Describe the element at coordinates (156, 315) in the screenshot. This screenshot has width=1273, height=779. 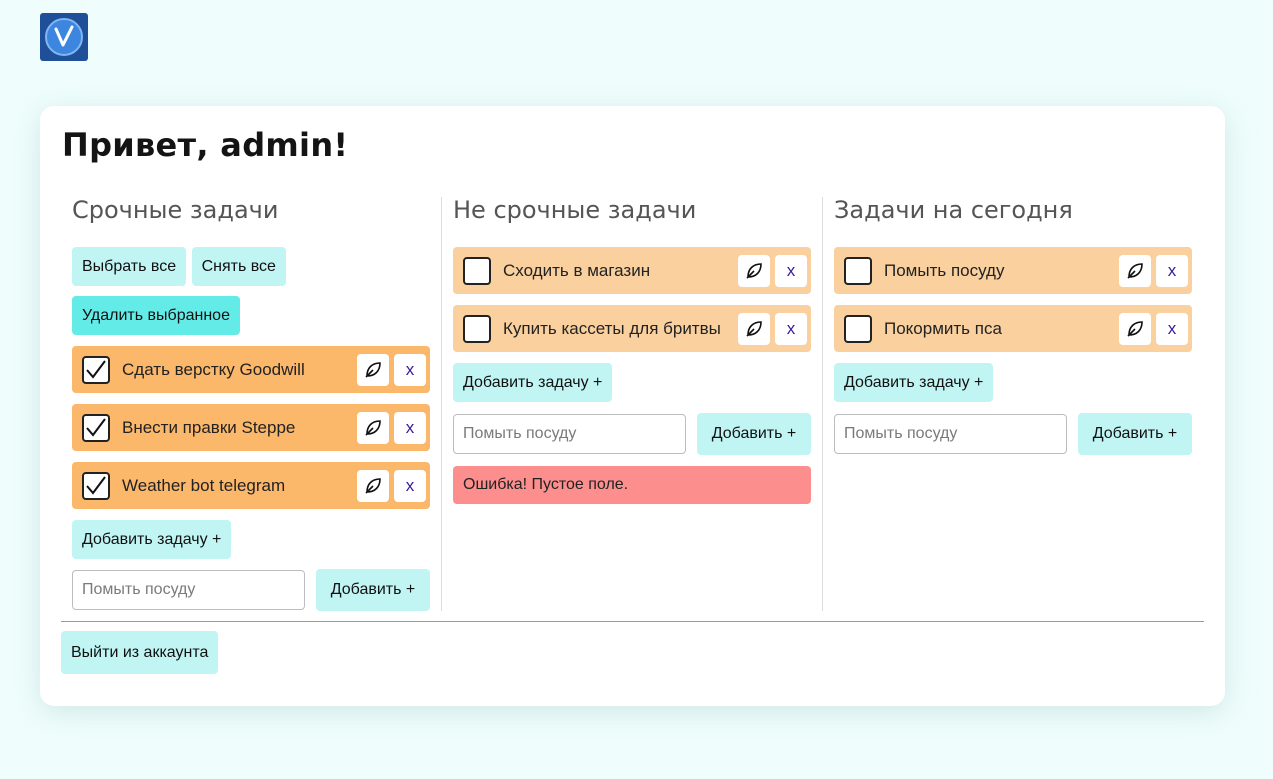
I see `delete-selected-button: Удалить выбранное` at that location.